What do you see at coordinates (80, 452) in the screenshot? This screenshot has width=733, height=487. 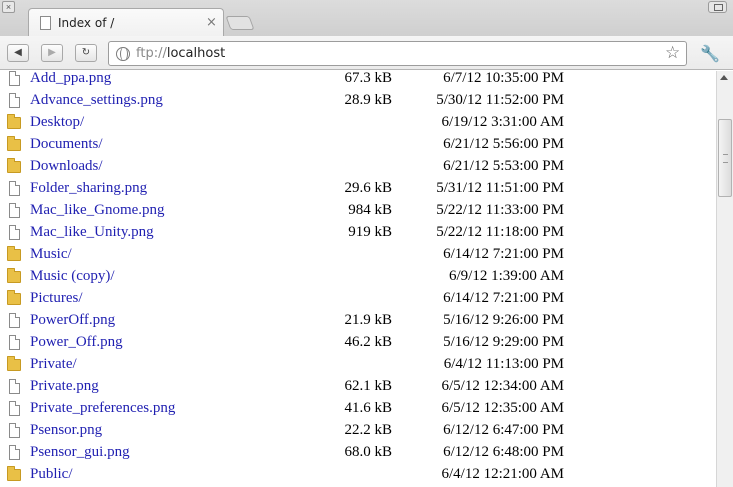 I see `file-link: Psensor_gui.png` at bounding box center [80, 452].